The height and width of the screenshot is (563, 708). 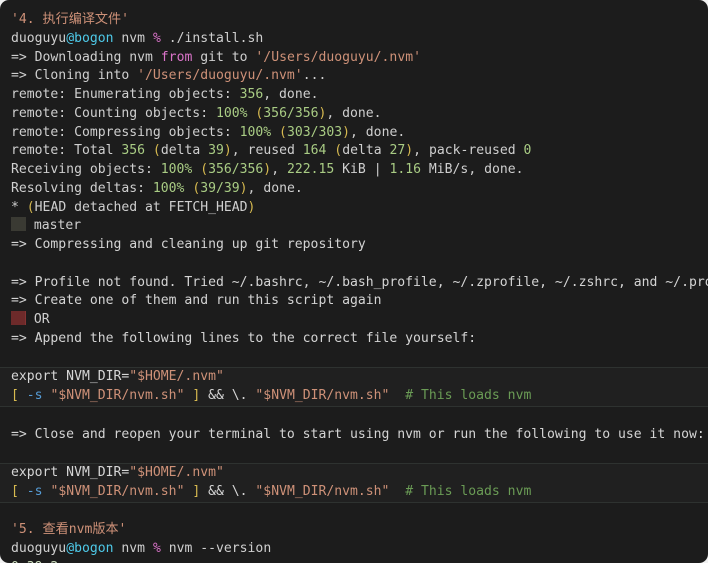 What do you see at coordinates (39, 548) in the screenshot?
I see `prompt-user-2: duoguyu` at bounding box center [39, 548].